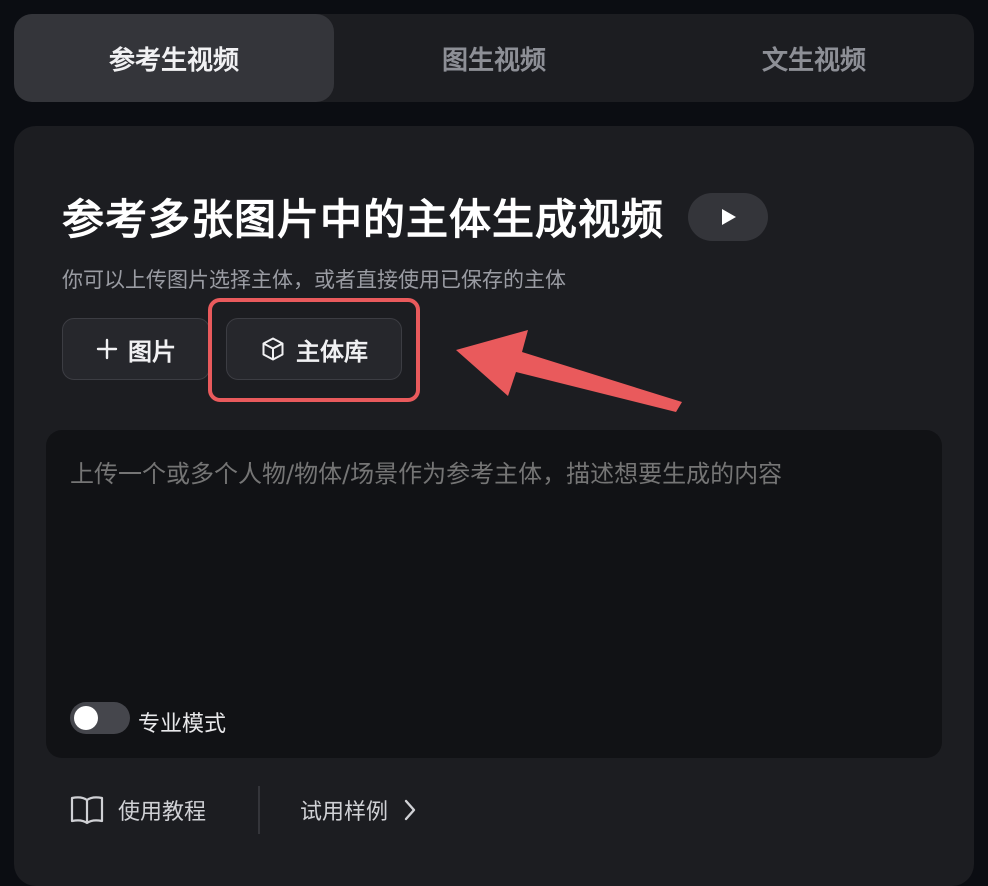  Describe the element at coordinates (500, 474) in the screenshot. I see `prompt-input` at that location.